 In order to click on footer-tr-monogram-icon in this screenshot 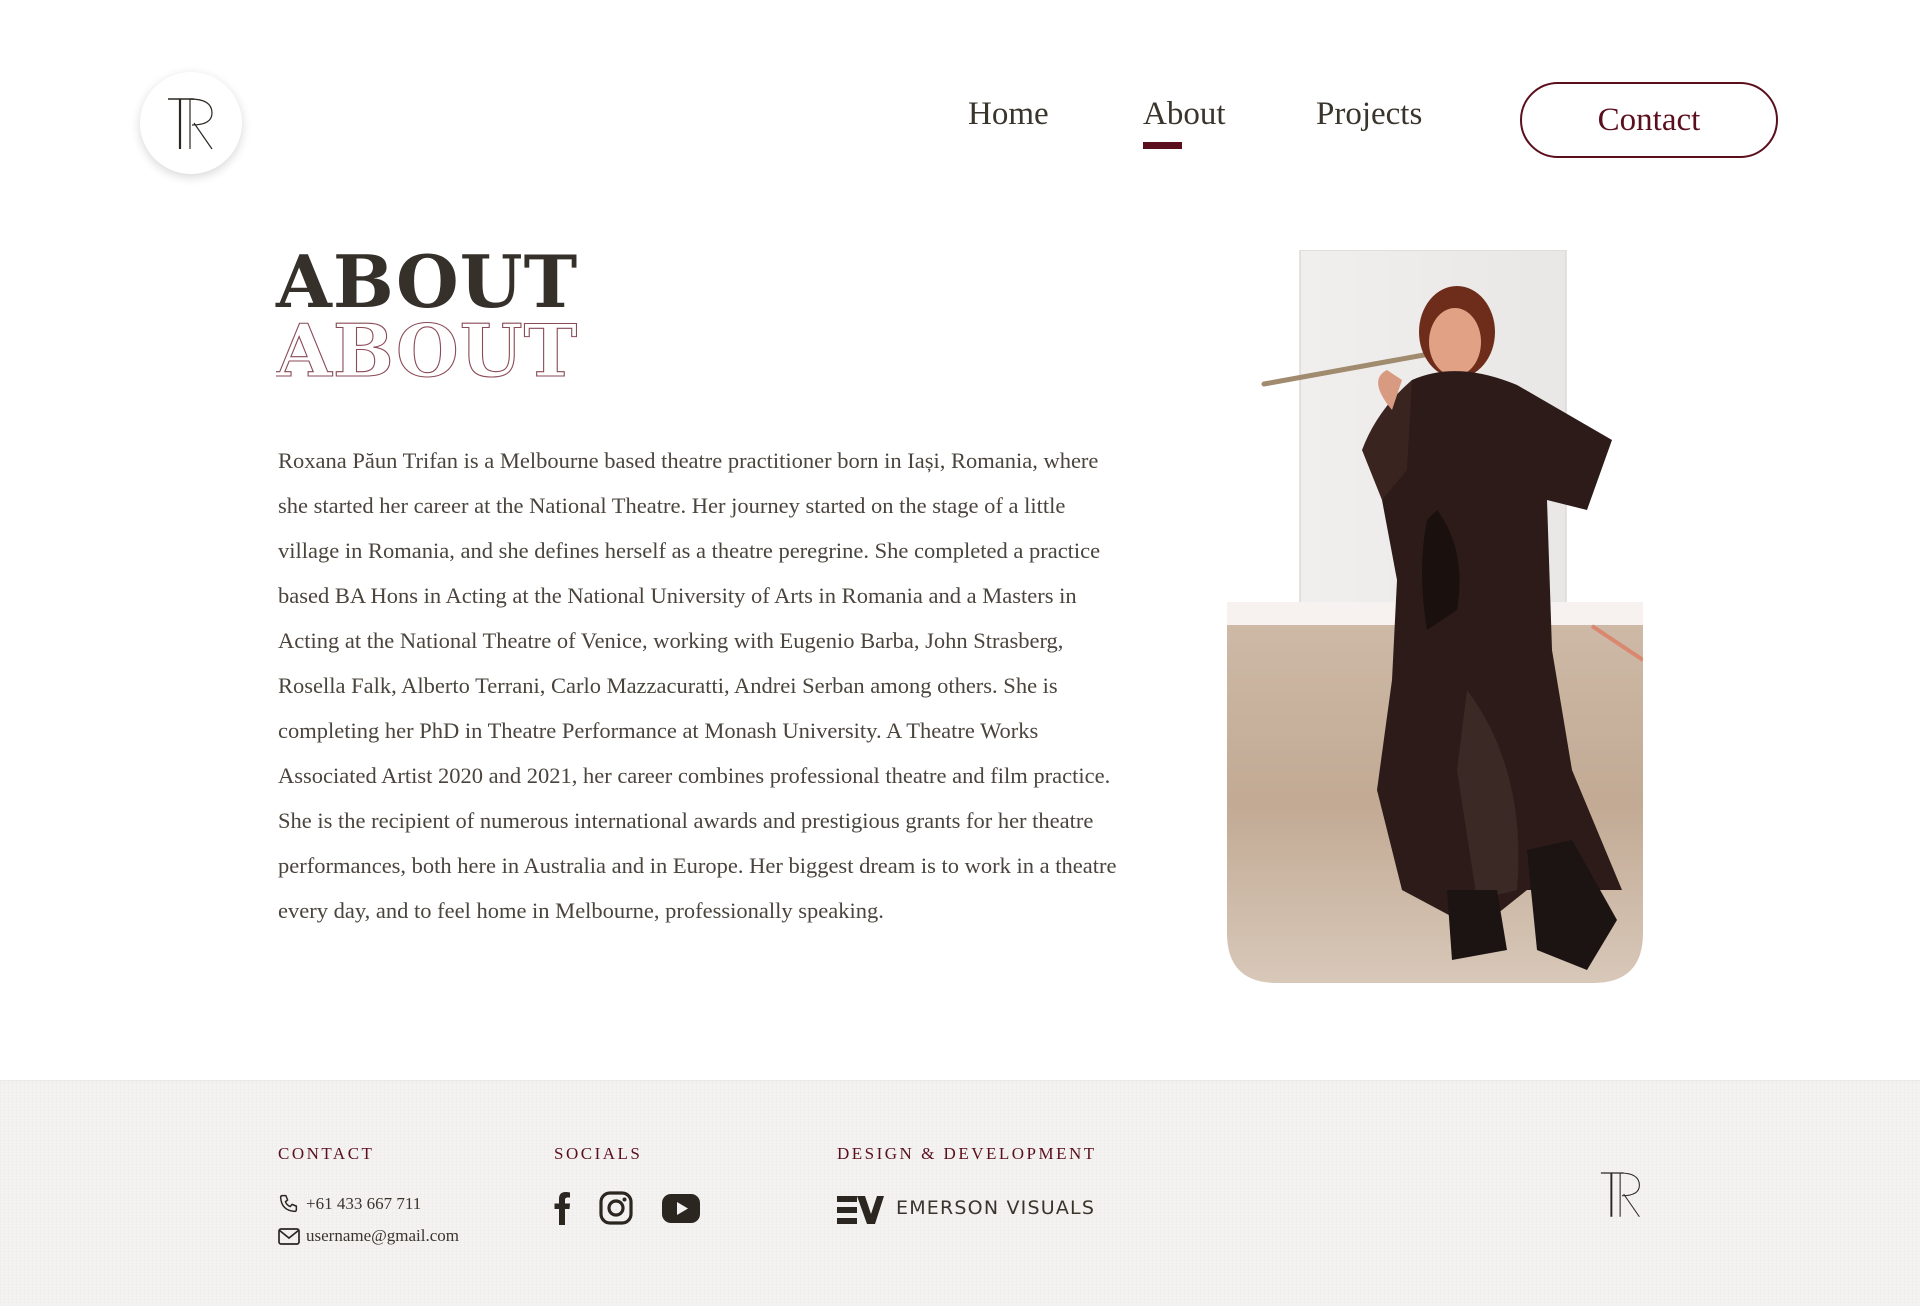, I will do `click(1620, 1195)`.